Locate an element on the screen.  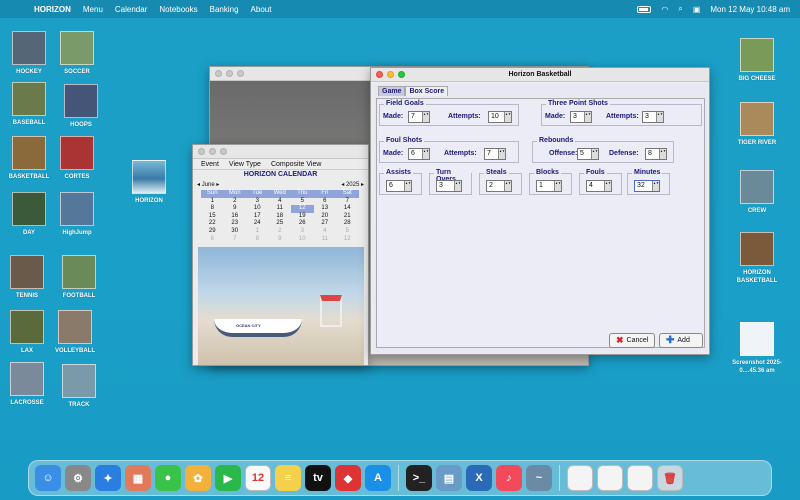
app-store-icon: A is located at coordinates (378, 478).